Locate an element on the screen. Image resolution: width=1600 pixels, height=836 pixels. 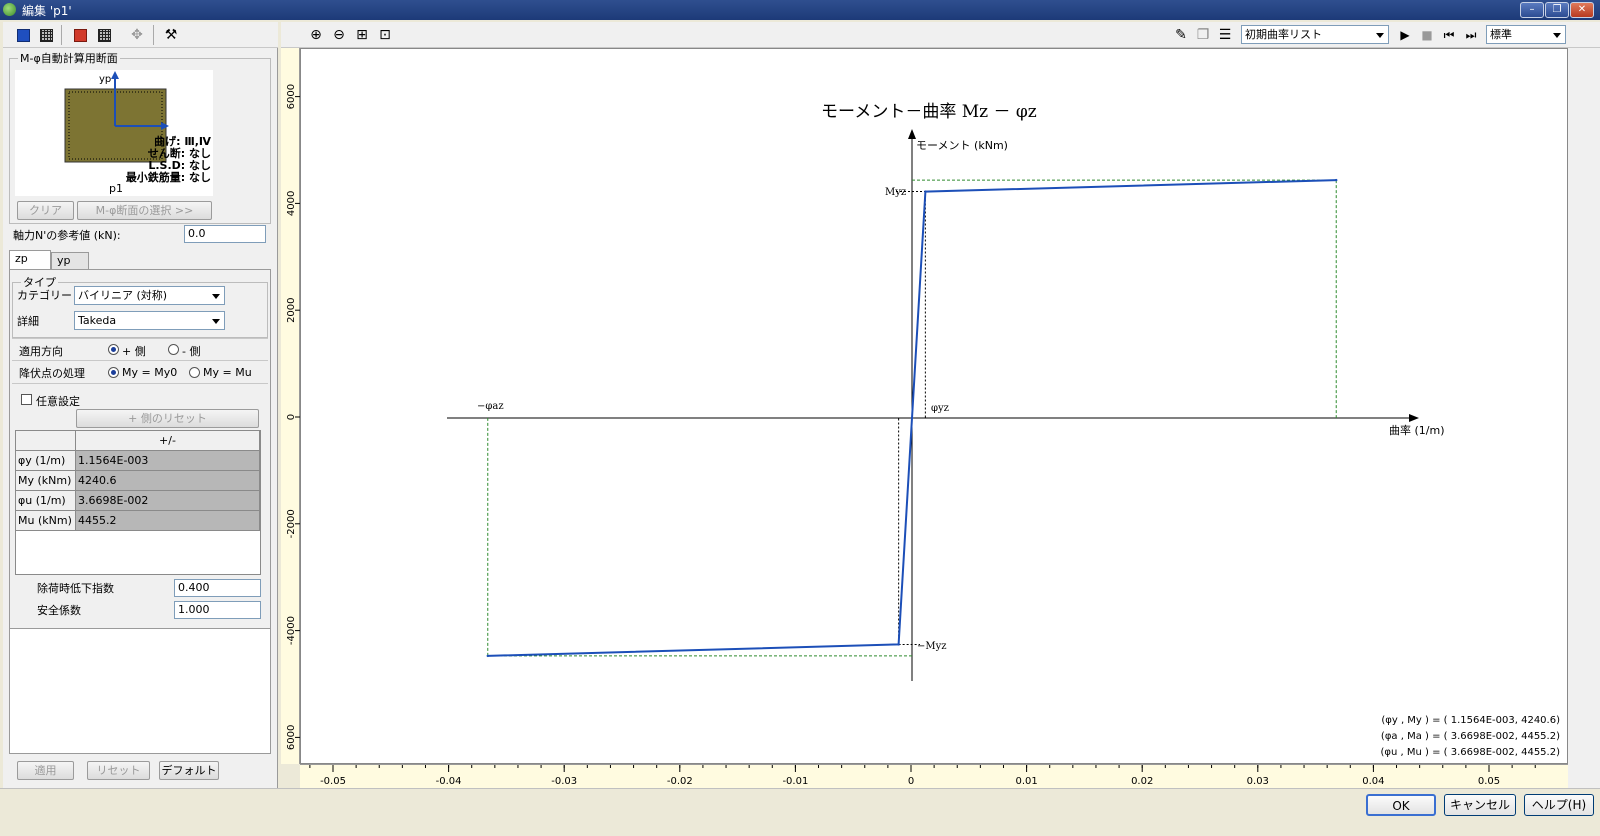
table-corner is located at coordinates (45, 440).